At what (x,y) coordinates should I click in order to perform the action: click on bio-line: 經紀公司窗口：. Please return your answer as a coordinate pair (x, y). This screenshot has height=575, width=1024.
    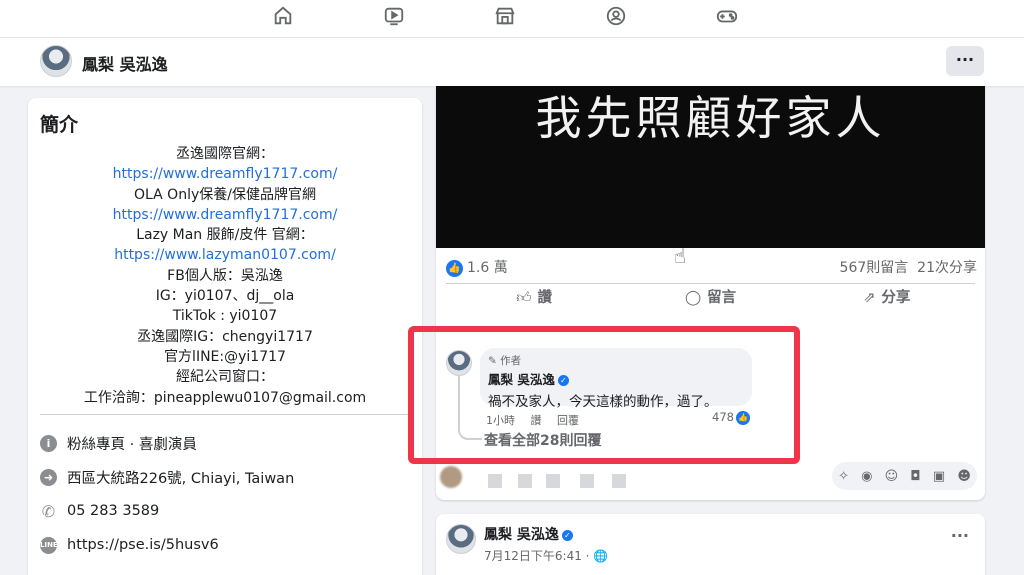
    Looking at the image, I should click on (225, 377).